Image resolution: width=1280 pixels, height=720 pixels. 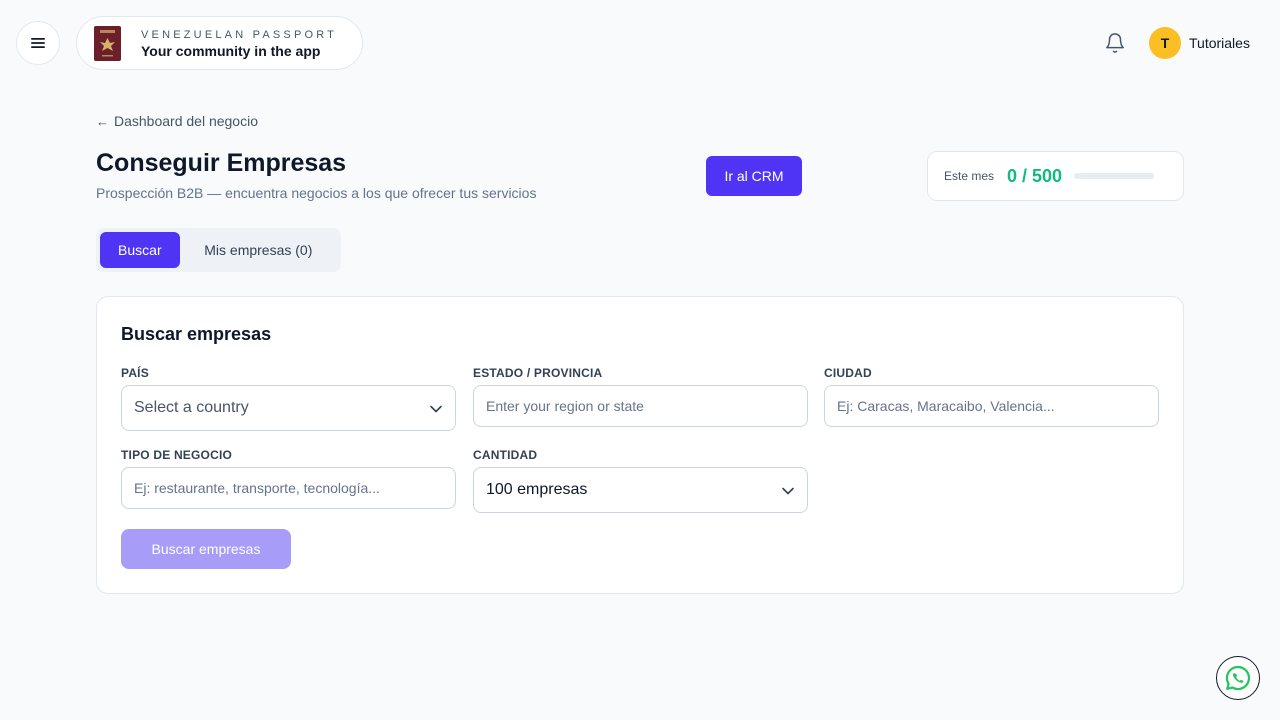 I want to click on state-label: ESTADO / PROVINCIA, so click(x=538, y=373).